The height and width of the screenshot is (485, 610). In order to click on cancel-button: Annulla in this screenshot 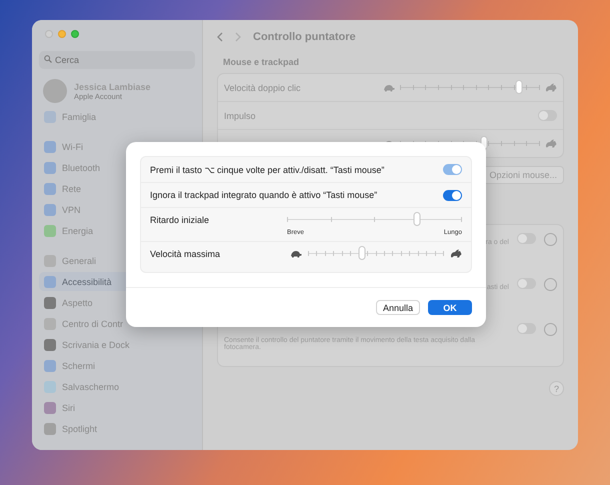, I will do `click(398, 307)`.